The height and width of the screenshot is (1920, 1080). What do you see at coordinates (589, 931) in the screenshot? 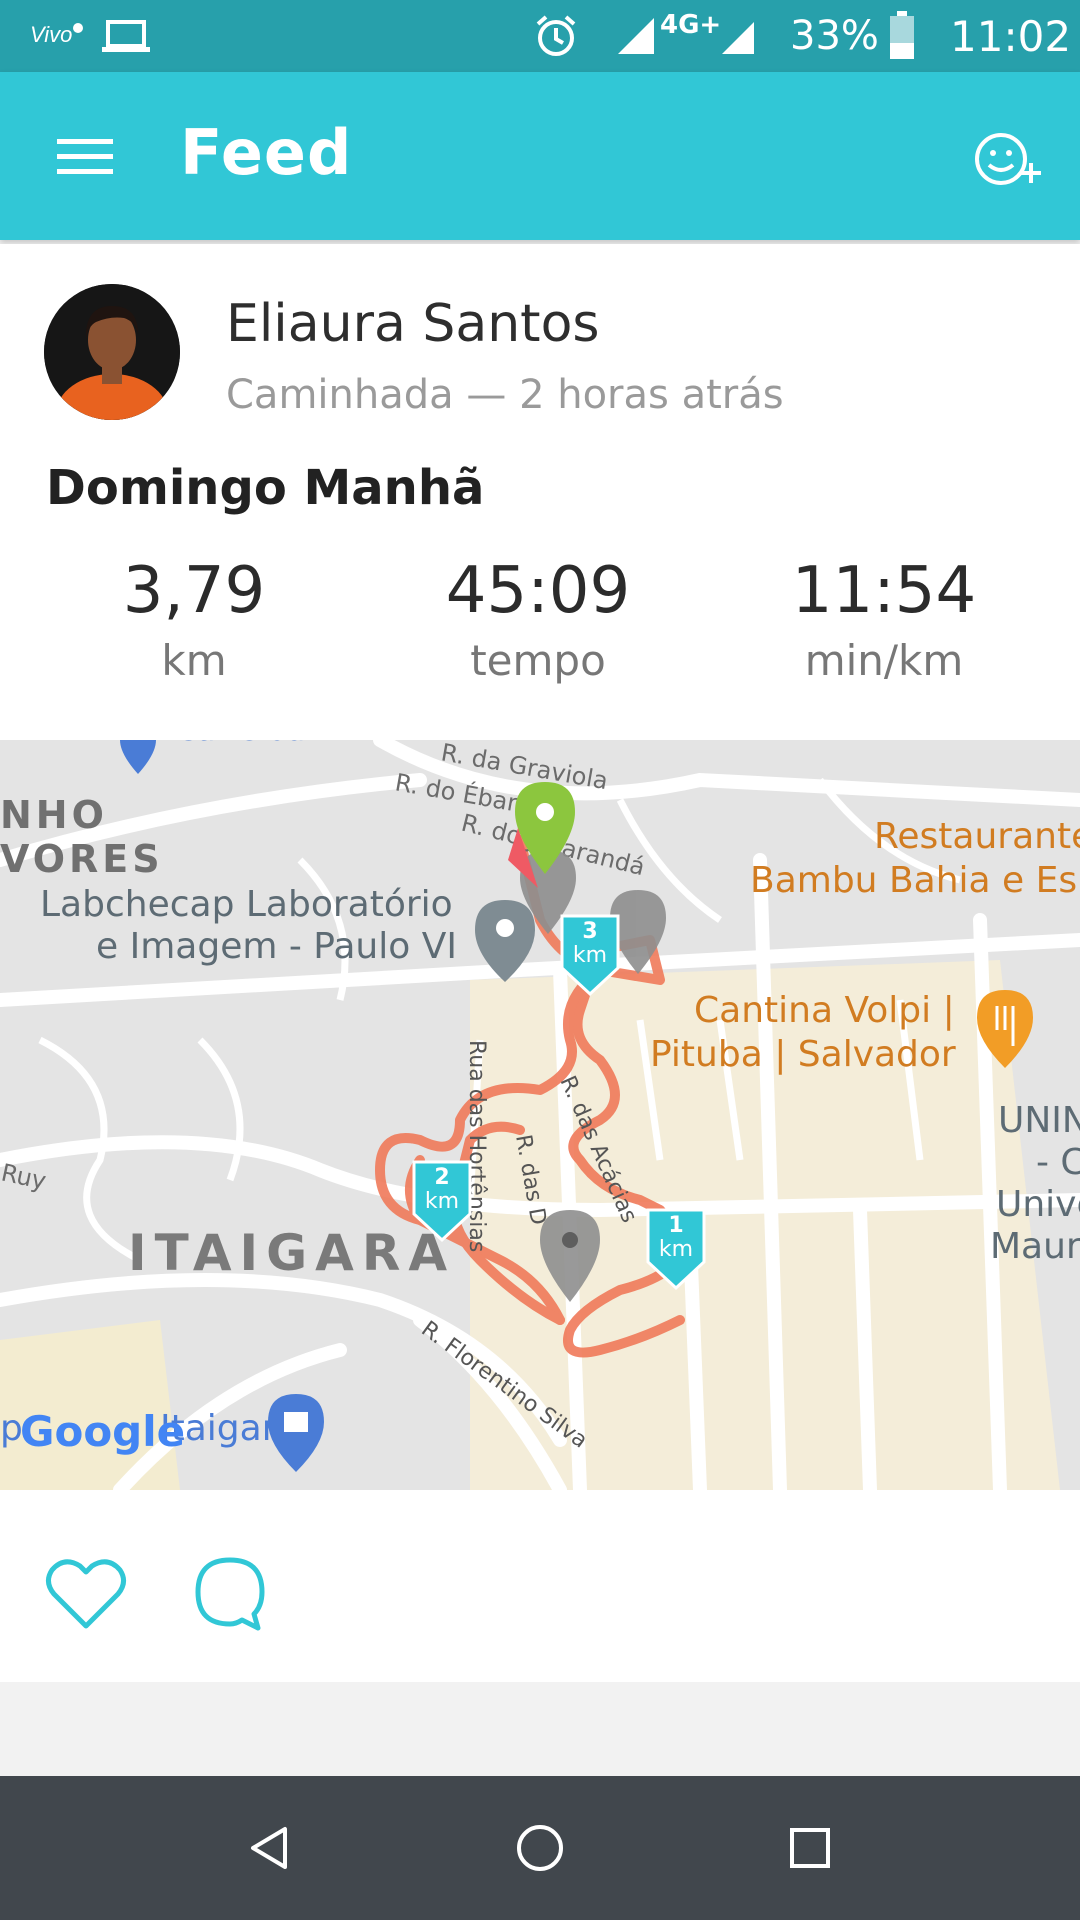
I see `km-marker-3-num: 3` at bounding box center [589, 931].